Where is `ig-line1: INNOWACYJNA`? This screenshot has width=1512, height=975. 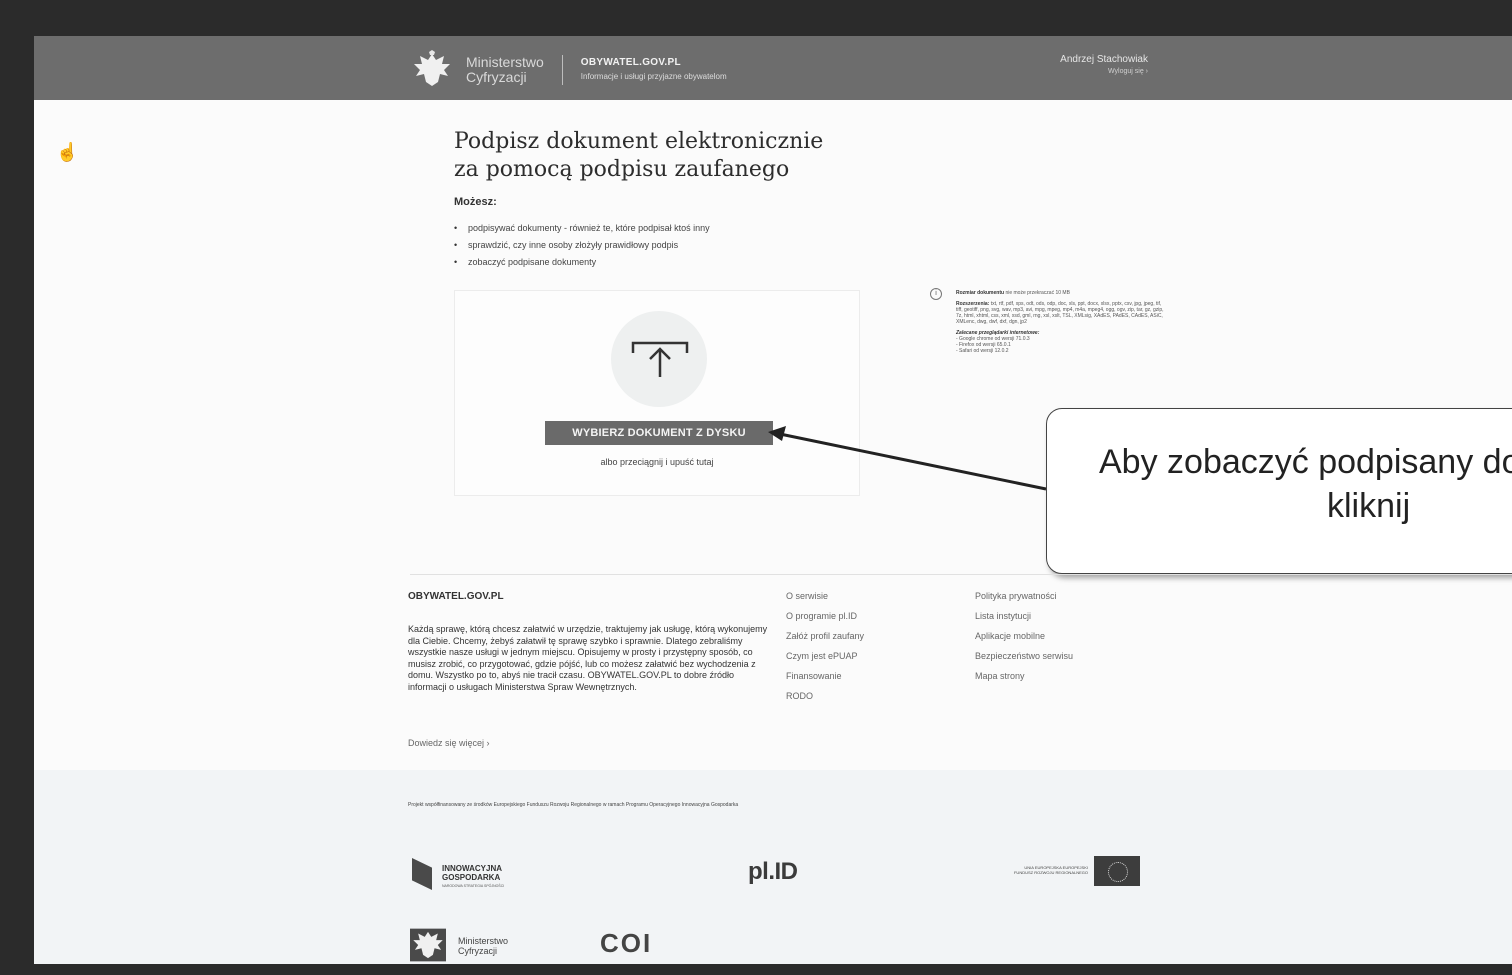 ig-line1: INNOWACYJNA is located at coordinates (472, 868).